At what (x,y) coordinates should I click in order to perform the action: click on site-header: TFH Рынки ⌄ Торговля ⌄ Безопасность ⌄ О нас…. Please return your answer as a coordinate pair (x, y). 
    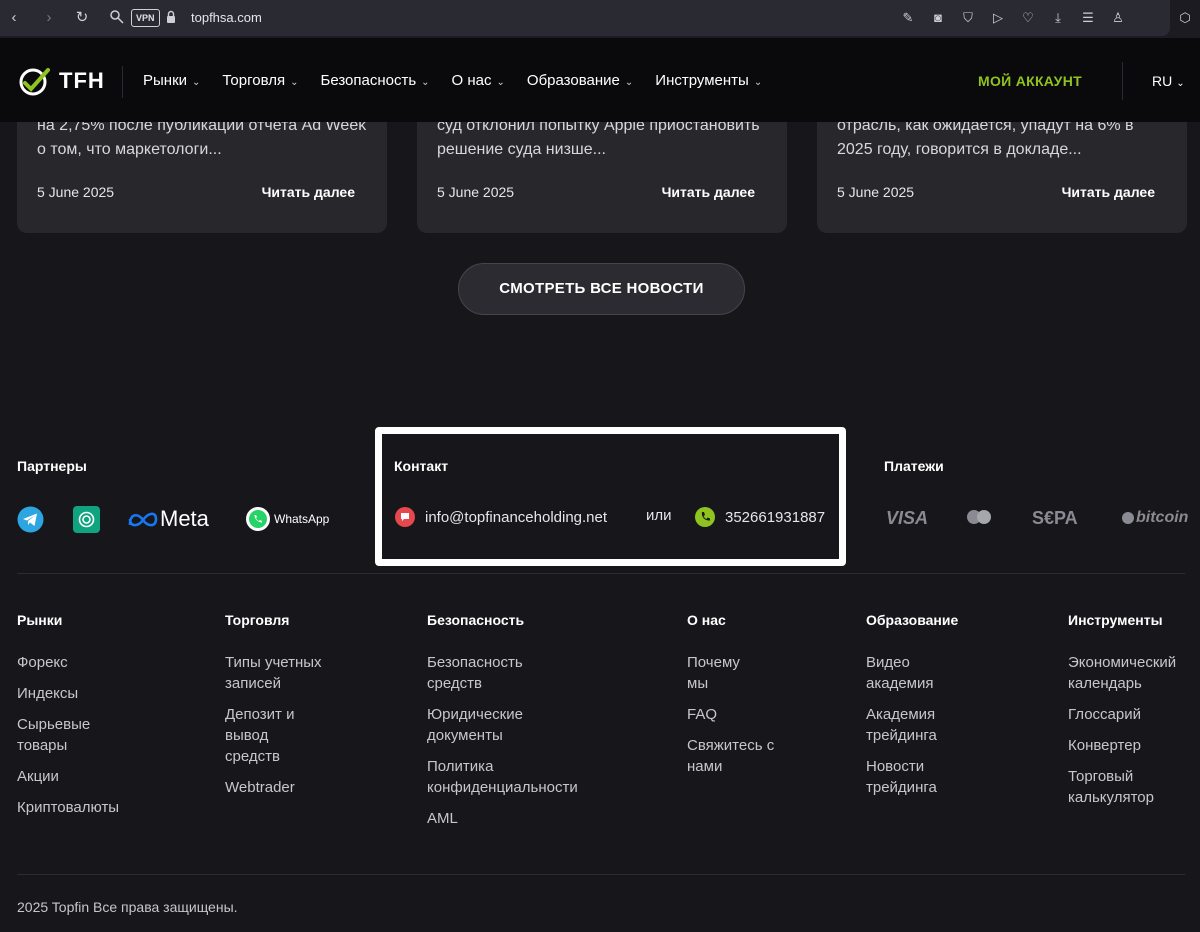
    Looking at the image, I should click on (600, 80).